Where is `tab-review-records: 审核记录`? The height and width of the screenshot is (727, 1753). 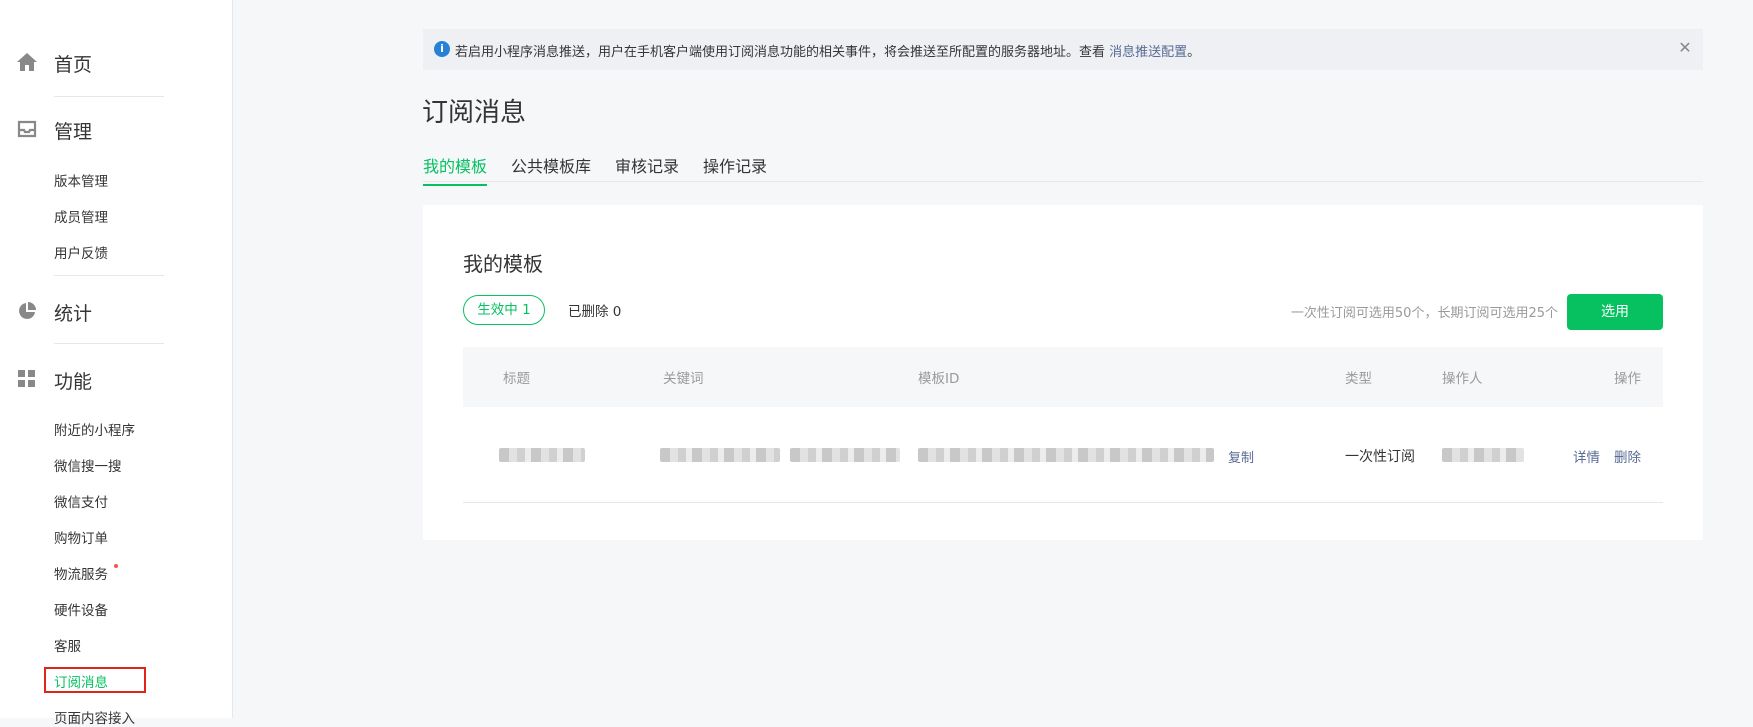 tab-review-records: 审核记录 is located at coordinates (647, 168).